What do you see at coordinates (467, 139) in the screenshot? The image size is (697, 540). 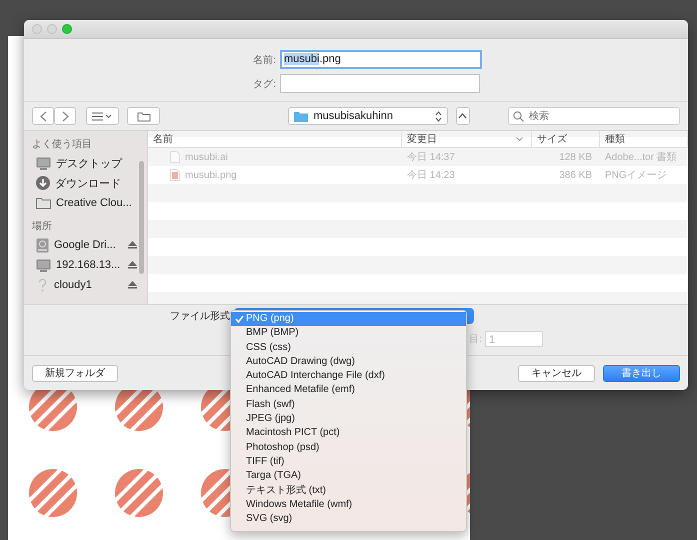 I see `column-header: 変更日` at bounding box center [467, 139].